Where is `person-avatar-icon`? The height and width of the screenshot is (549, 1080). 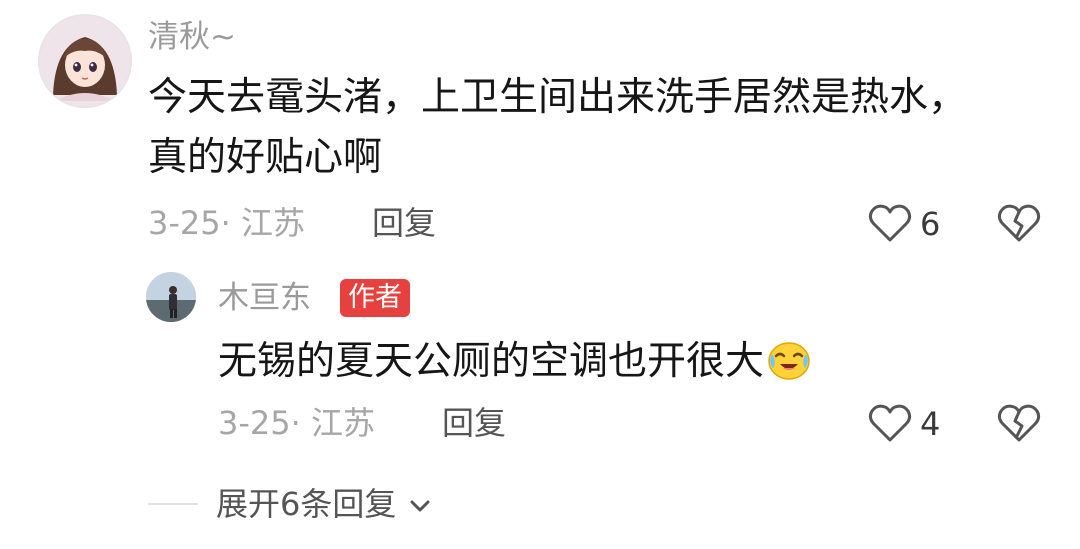 person-avatar-icon is located at coordinates (171, 297).